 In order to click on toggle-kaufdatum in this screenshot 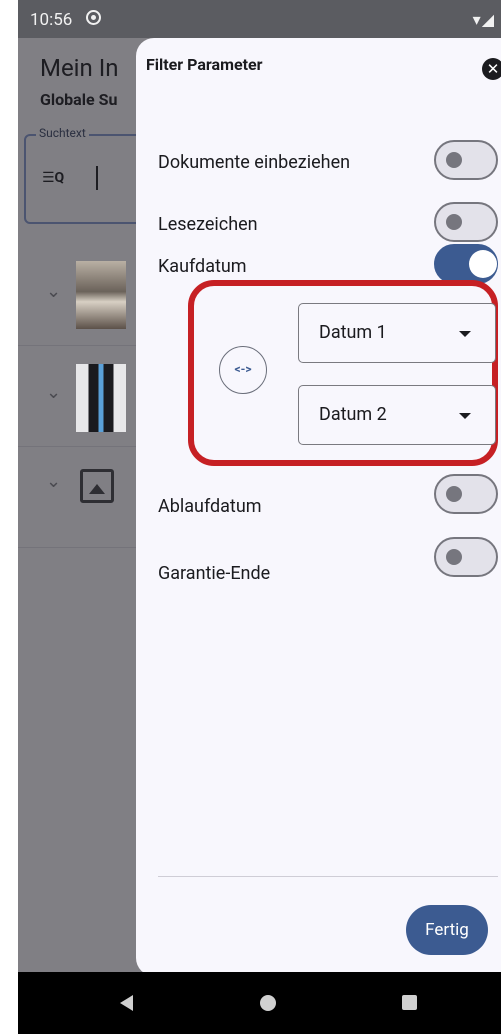, I will do `click(466, 264)`.